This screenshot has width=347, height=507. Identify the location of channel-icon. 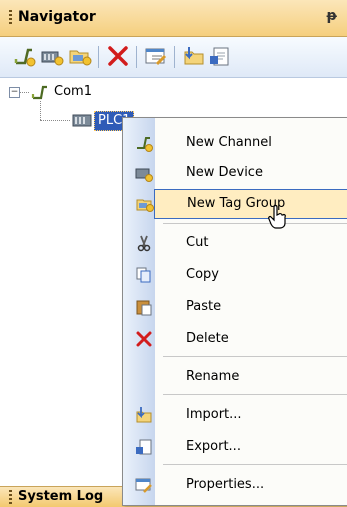
(39, 92).